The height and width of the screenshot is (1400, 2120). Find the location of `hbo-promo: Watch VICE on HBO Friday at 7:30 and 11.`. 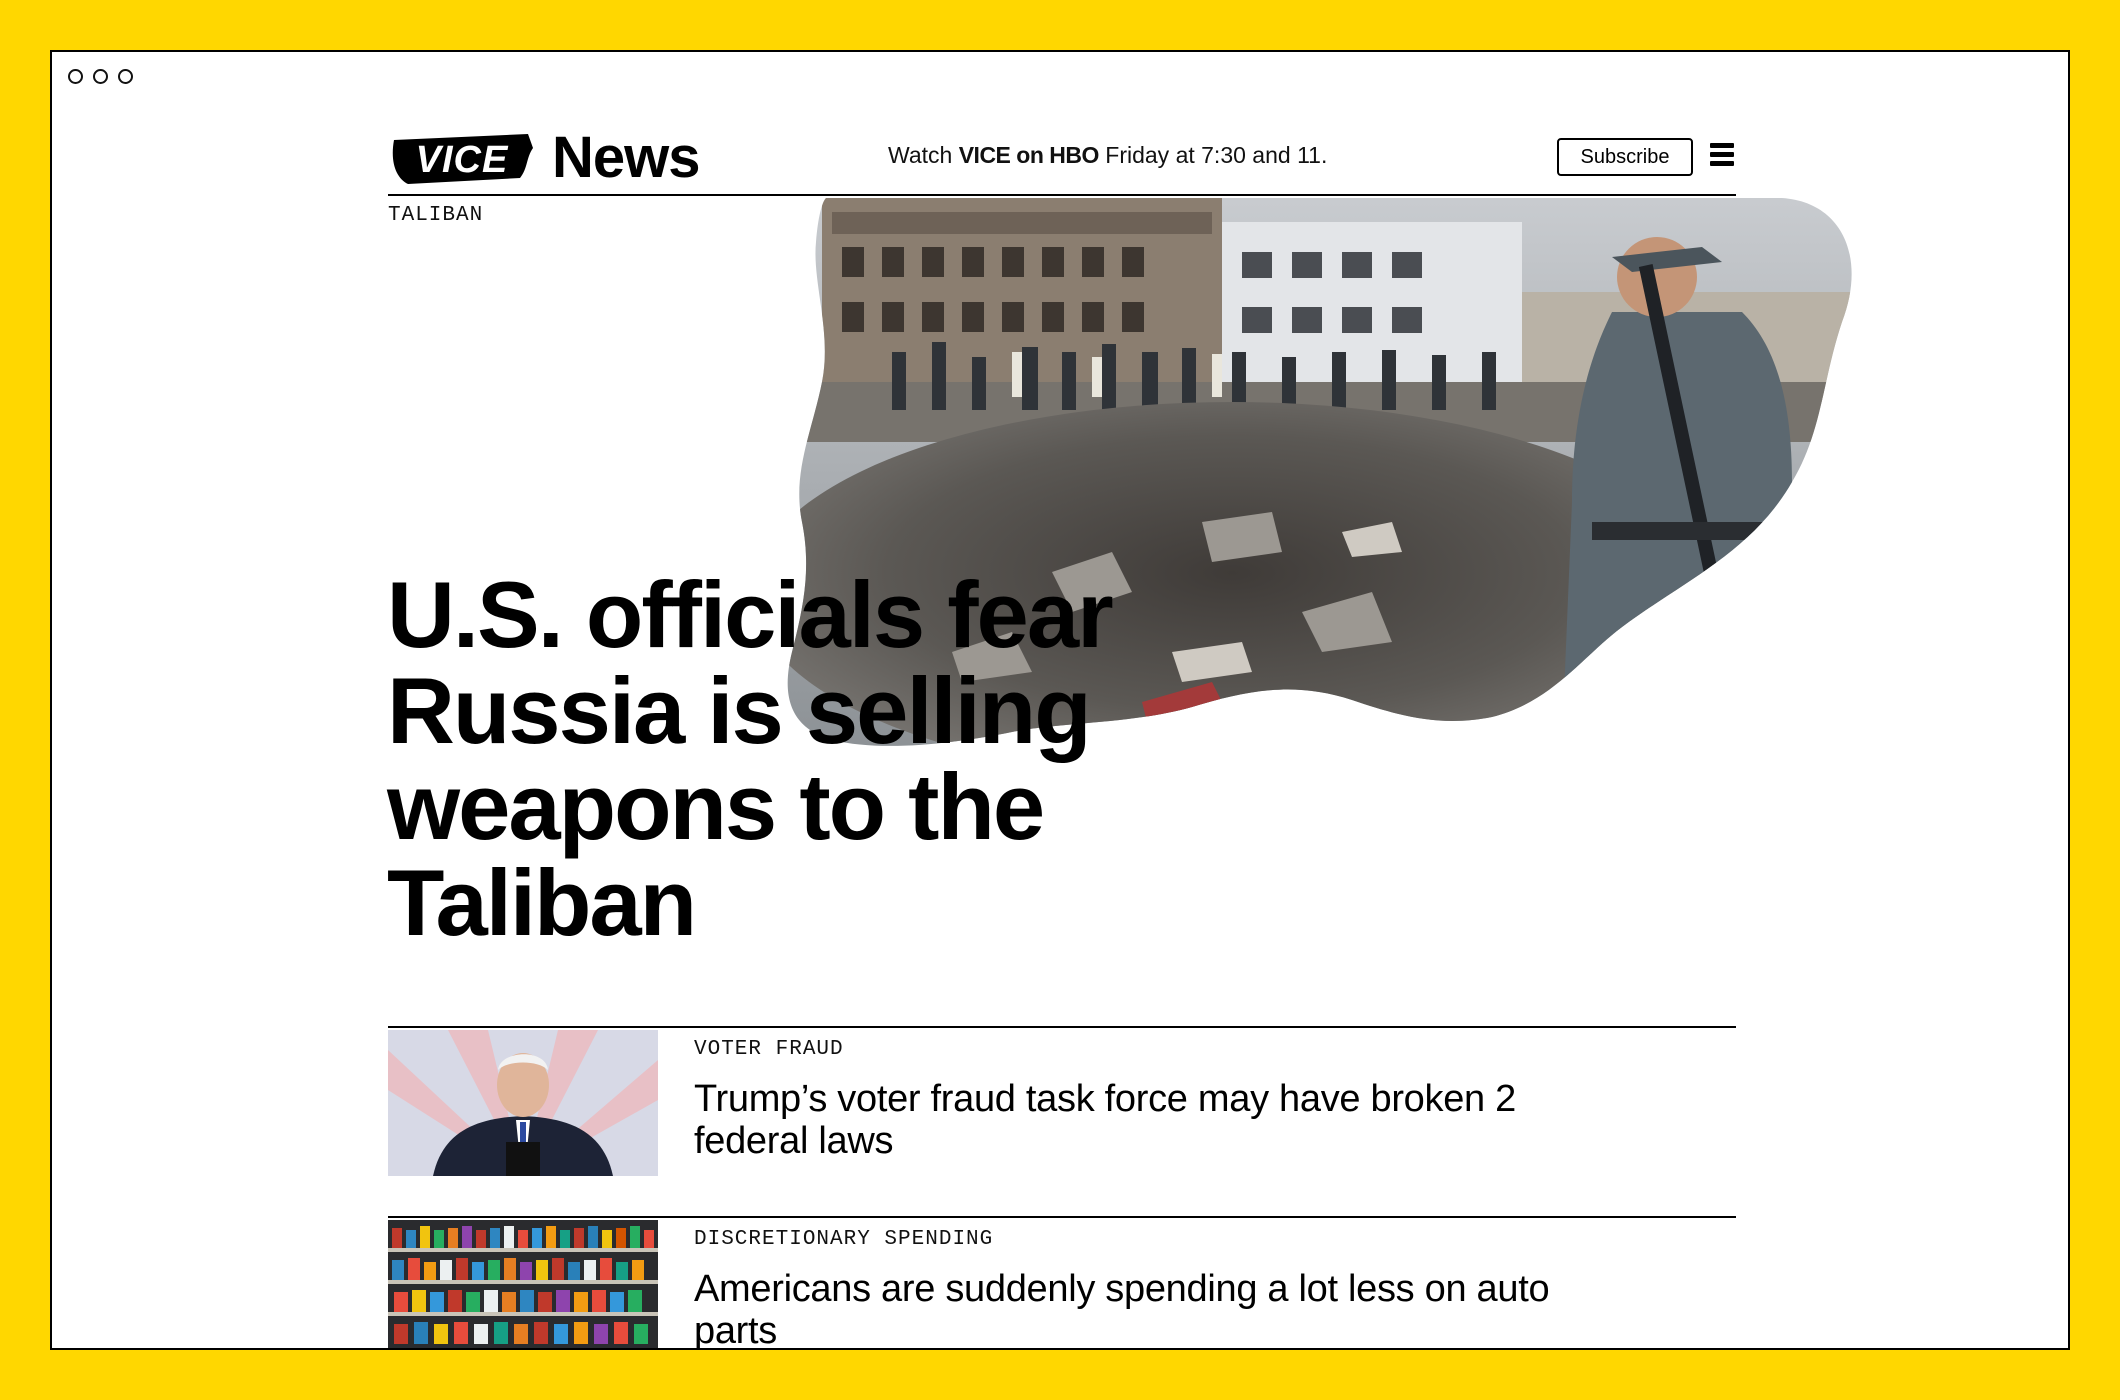

hbo-promo: Watch VICE on HBO Friday at 7:30 and 11. is located at coordinates (1107, 155).